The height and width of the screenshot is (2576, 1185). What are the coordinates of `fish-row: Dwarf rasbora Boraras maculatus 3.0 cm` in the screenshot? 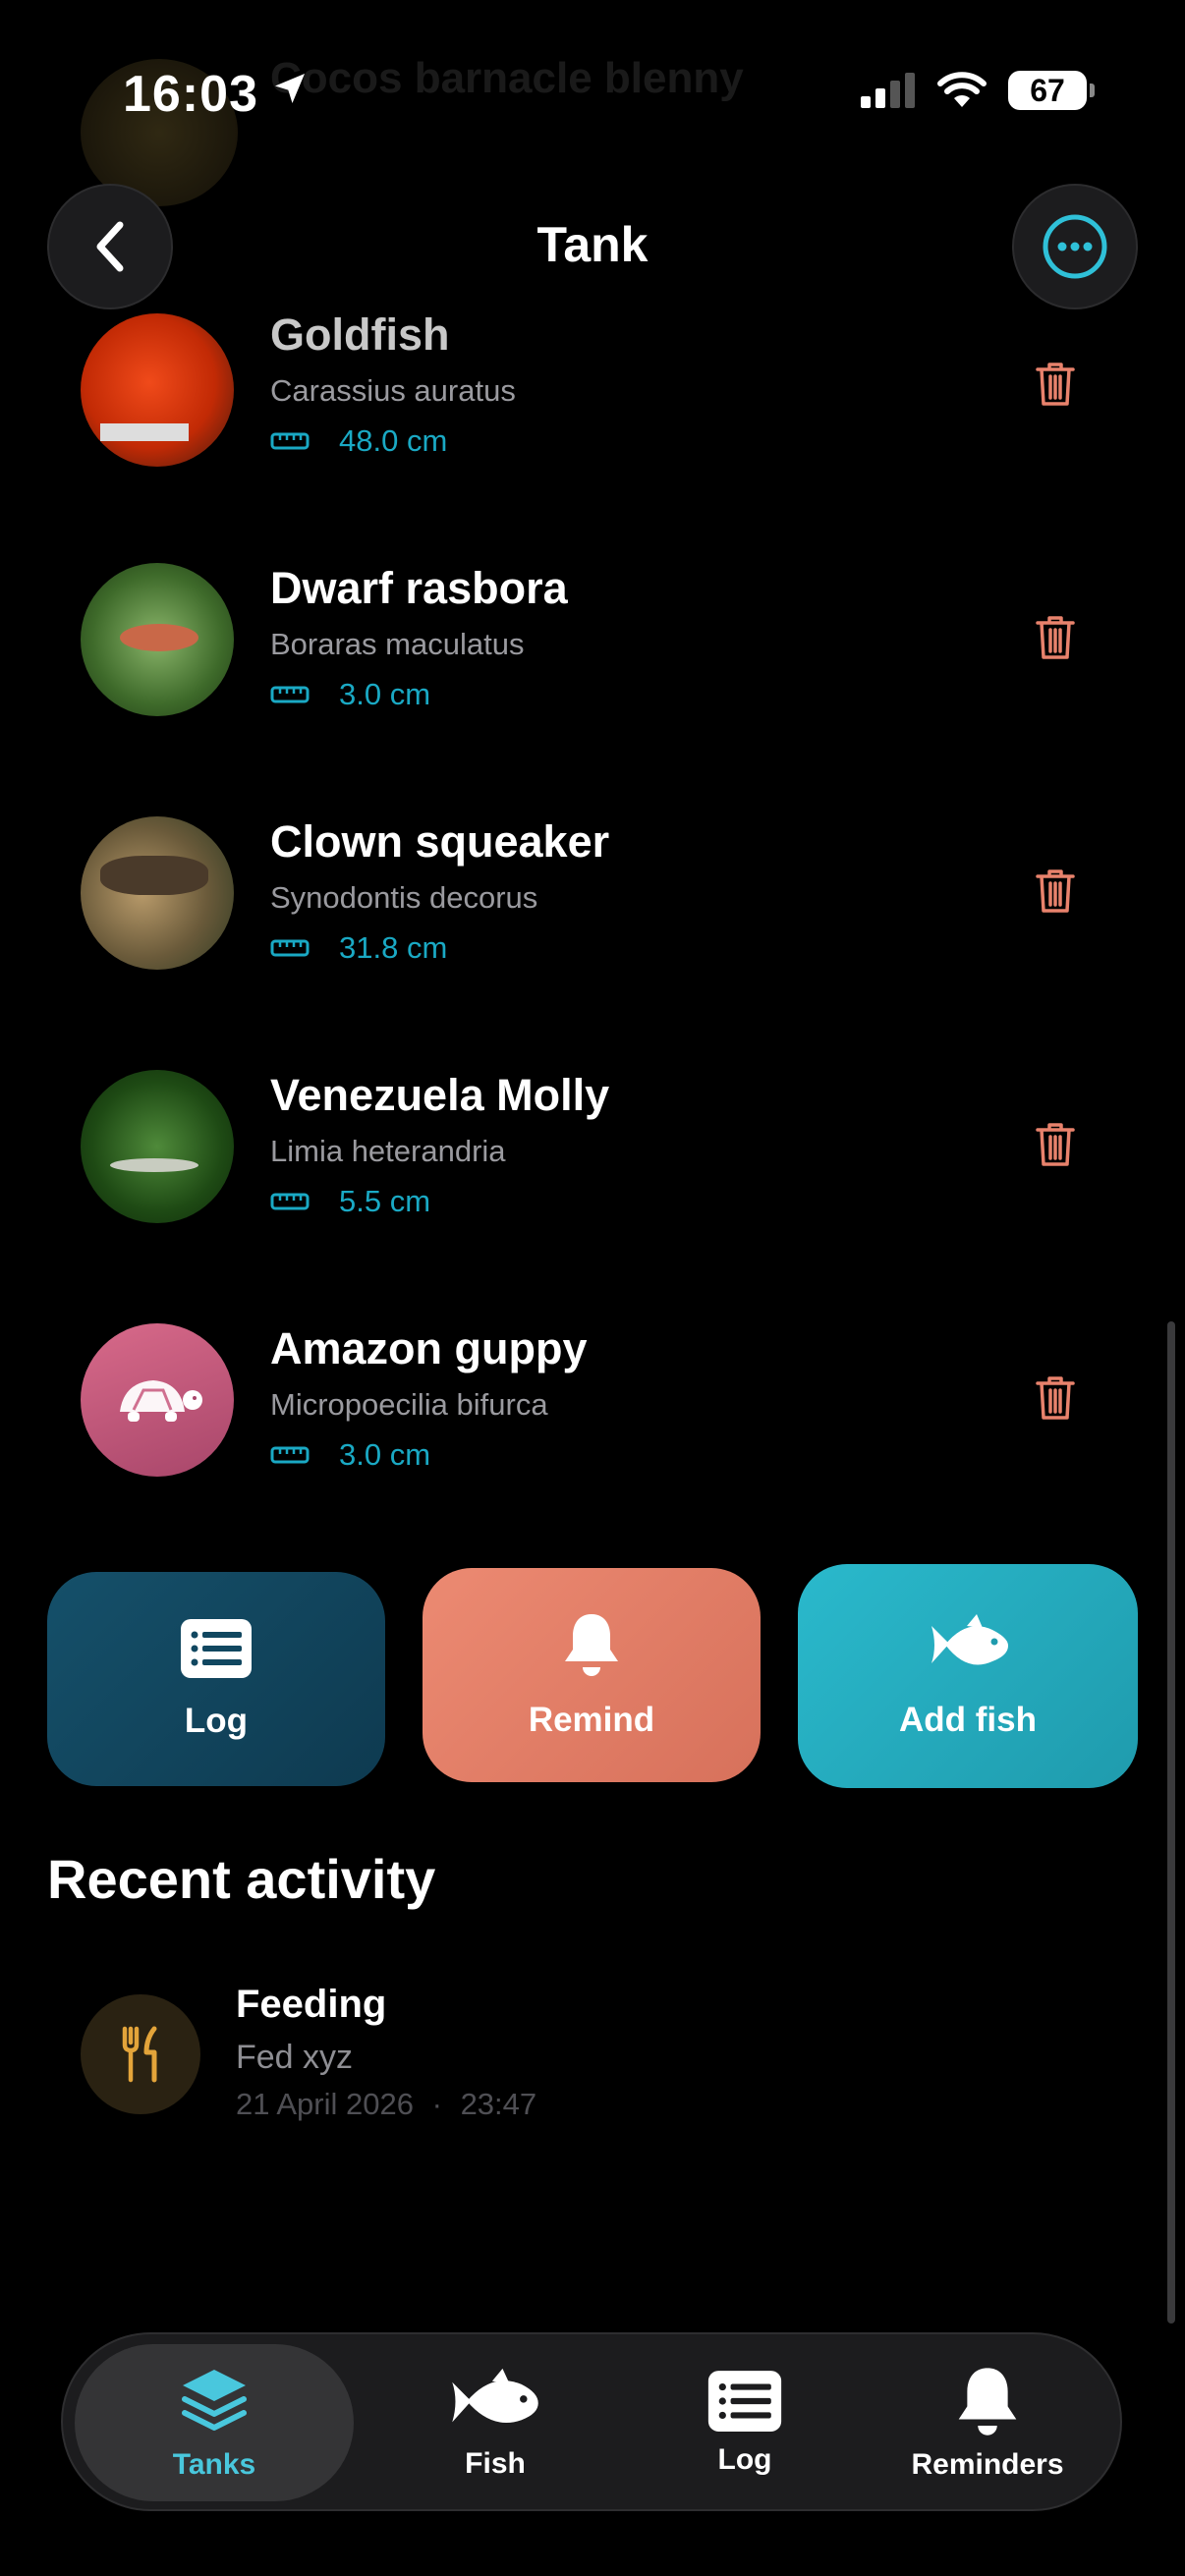 It's located at (592, 661).